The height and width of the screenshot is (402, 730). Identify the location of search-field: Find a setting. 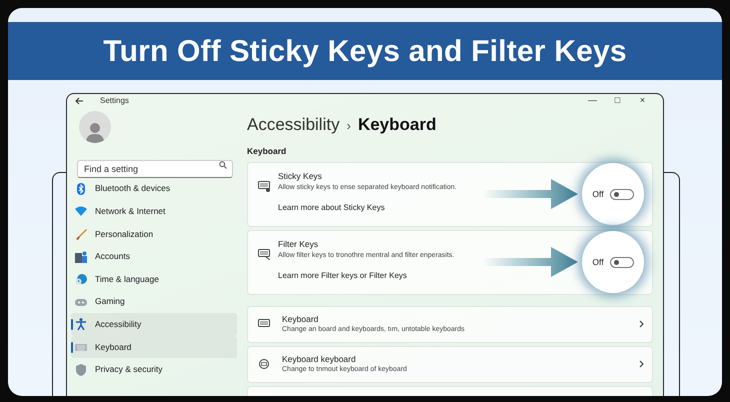
(155, 169).